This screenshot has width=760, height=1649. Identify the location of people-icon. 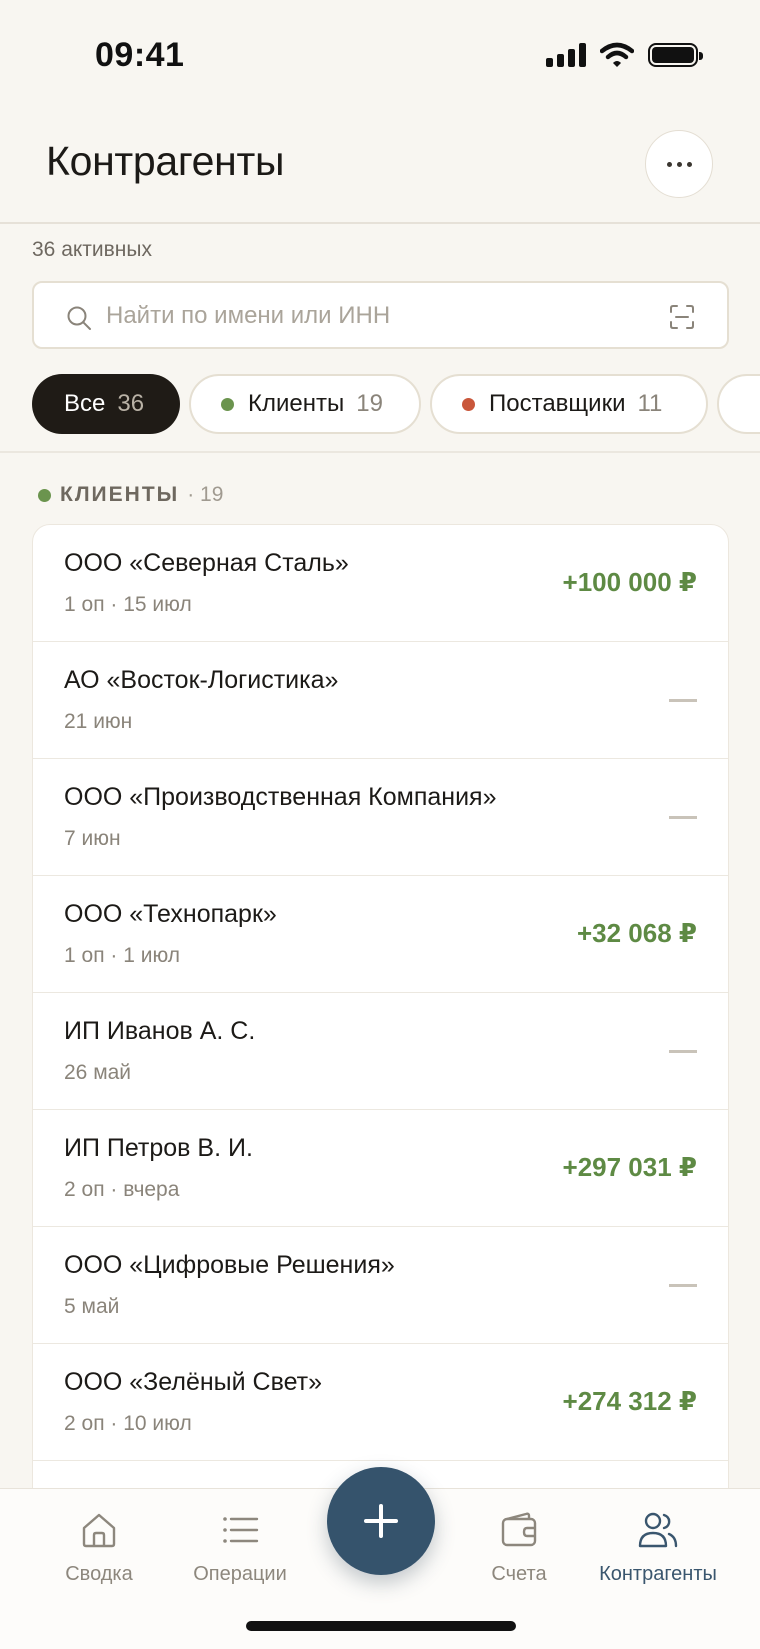
(658, 1530).